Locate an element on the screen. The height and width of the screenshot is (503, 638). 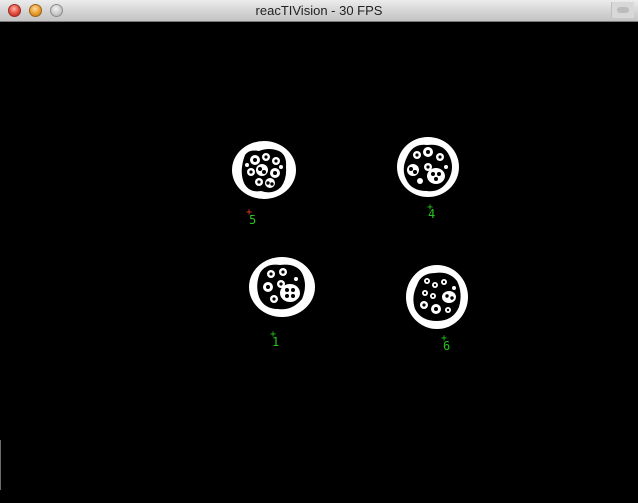
window-title: reacTIVision - 30 FPS is located at coordinates (319, 10).